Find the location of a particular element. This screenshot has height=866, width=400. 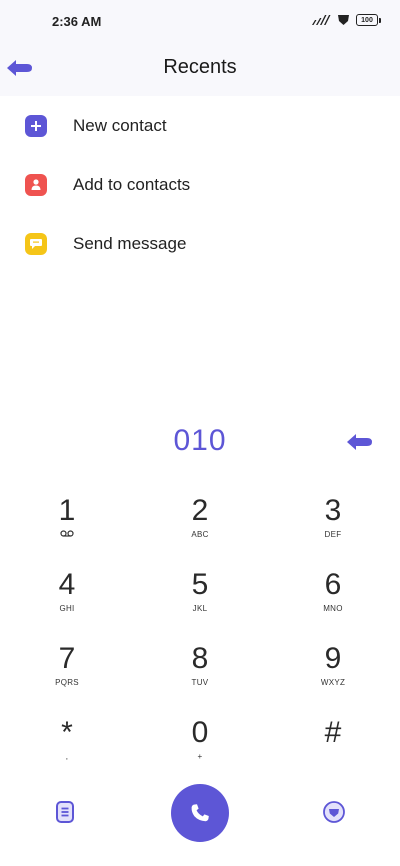

new-contact-label: New contact is located at coordinates (120, 125).